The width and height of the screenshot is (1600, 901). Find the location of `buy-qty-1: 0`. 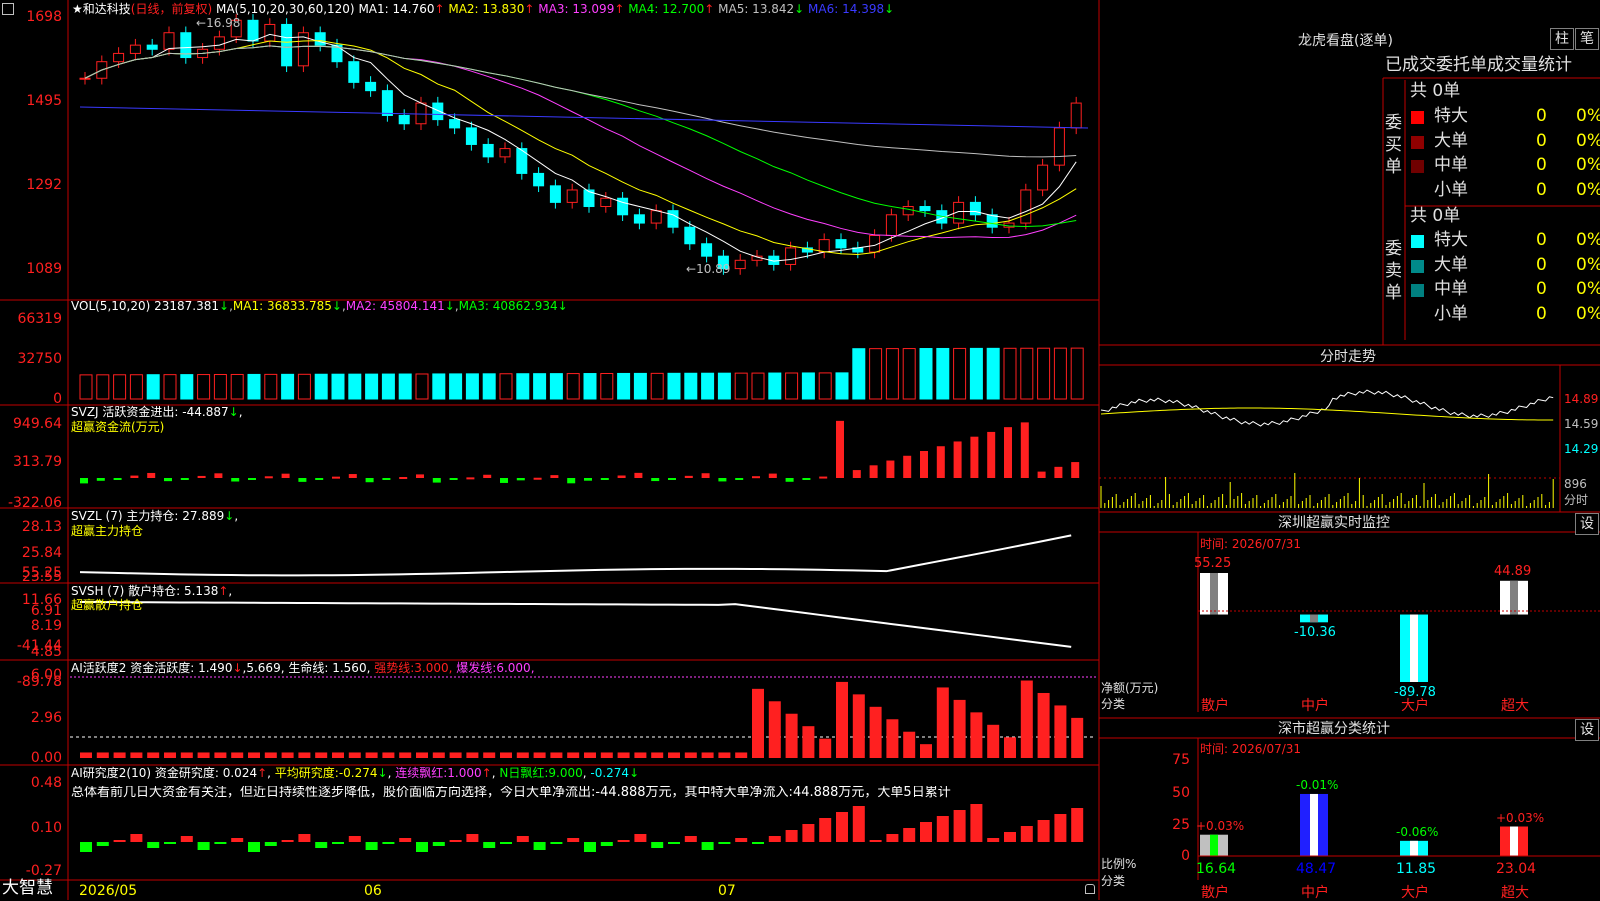

buy-qty-1: 0 is located at coordinates (1541, 140).